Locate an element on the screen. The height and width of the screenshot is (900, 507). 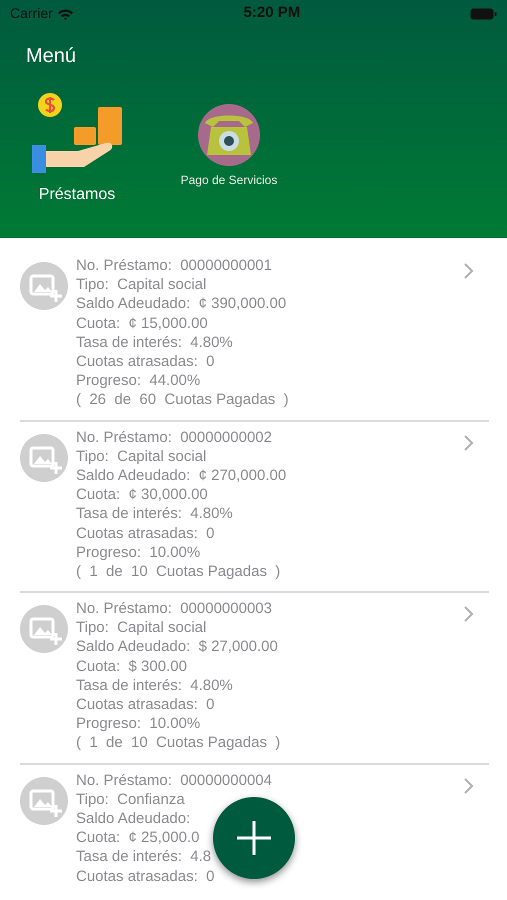
plus-icon is located at coordinates (254, 838).